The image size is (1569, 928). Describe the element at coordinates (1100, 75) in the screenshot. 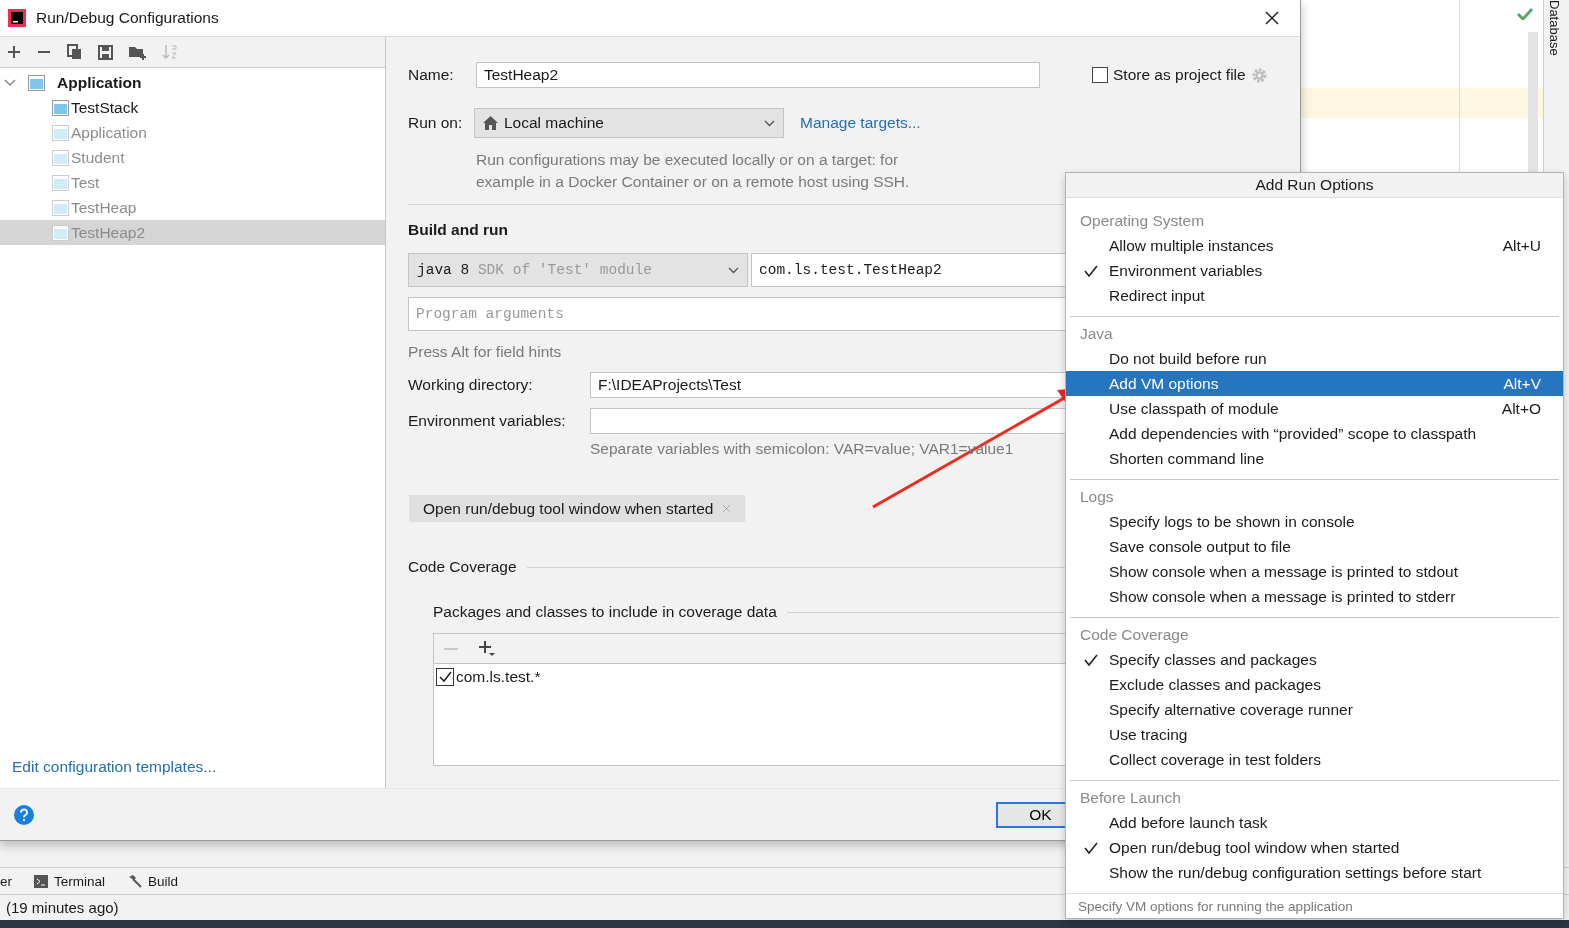

I see `store-checkbox` at that location.